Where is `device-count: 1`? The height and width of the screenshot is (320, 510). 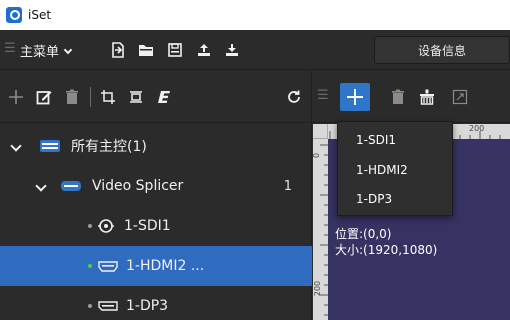 device-count: 1 is located at coordinates (287, 186).